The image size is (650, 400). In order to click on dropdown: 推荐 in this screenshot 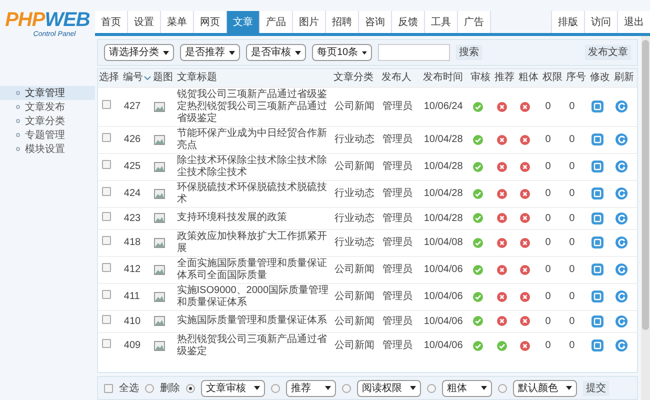, I will do `click(311, 388)`.